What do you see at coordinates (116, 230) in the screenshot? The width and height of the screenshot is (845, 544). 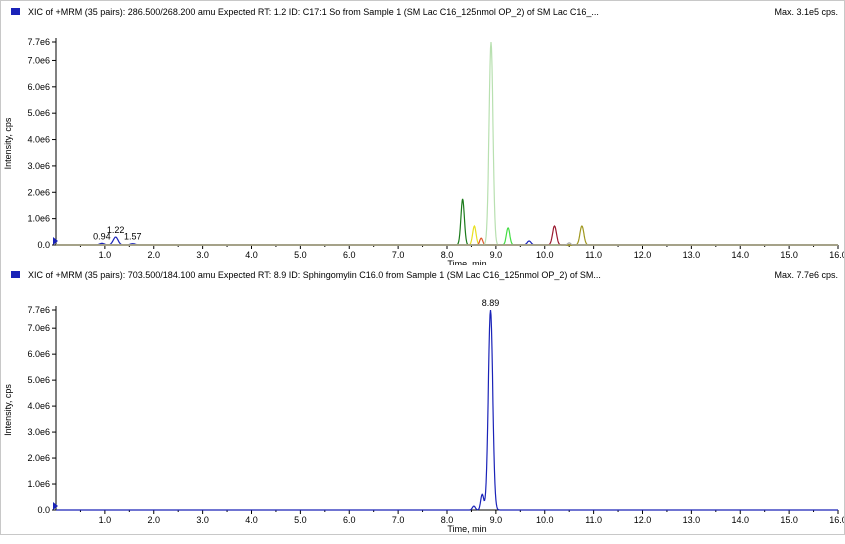 I see `peak-label: 1.22` at bounding box center [116, 230].